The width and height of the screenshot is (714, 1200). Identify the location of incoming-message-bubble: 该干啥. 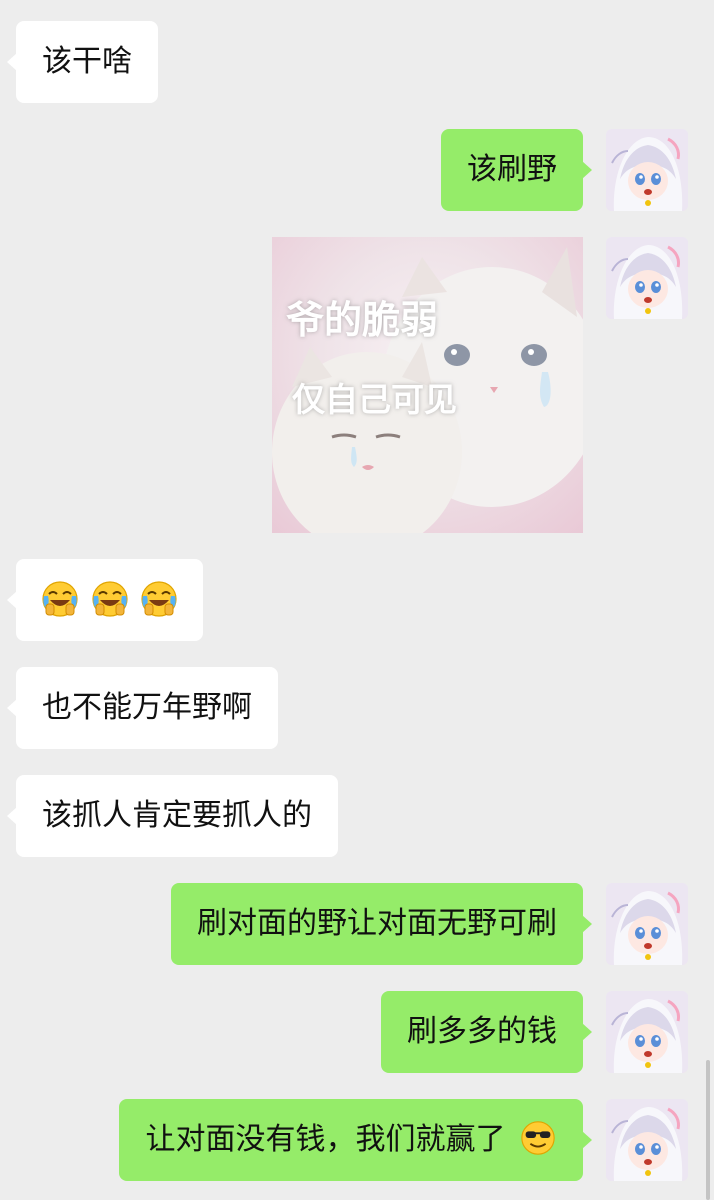
(82, 62).